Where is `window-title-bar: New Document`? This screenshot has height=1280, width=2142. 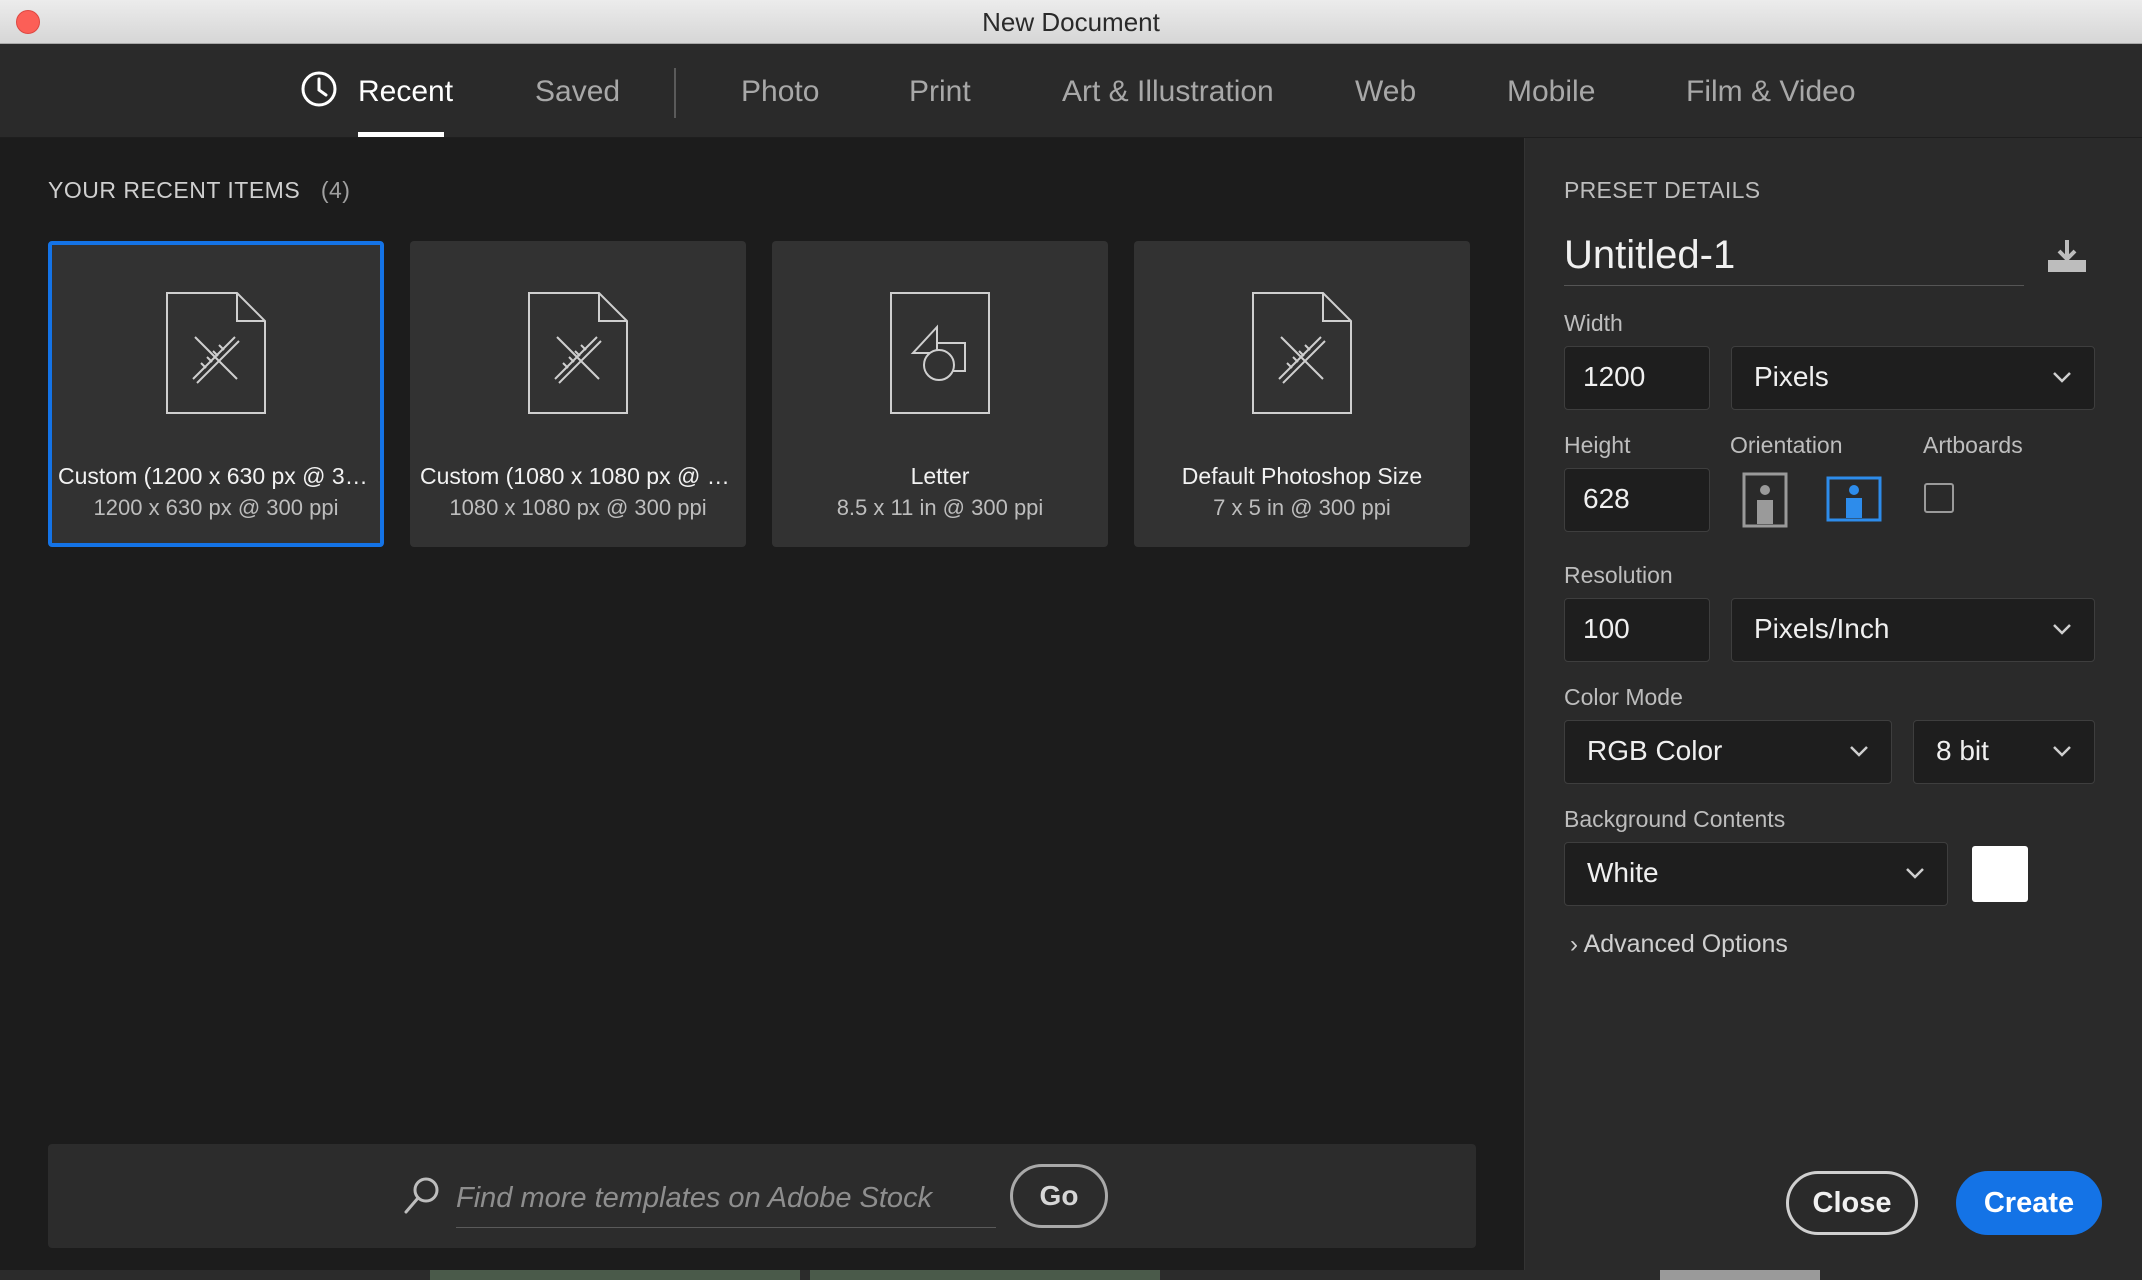
window-title-bar: New Document is located at coordinates (1071, 22).